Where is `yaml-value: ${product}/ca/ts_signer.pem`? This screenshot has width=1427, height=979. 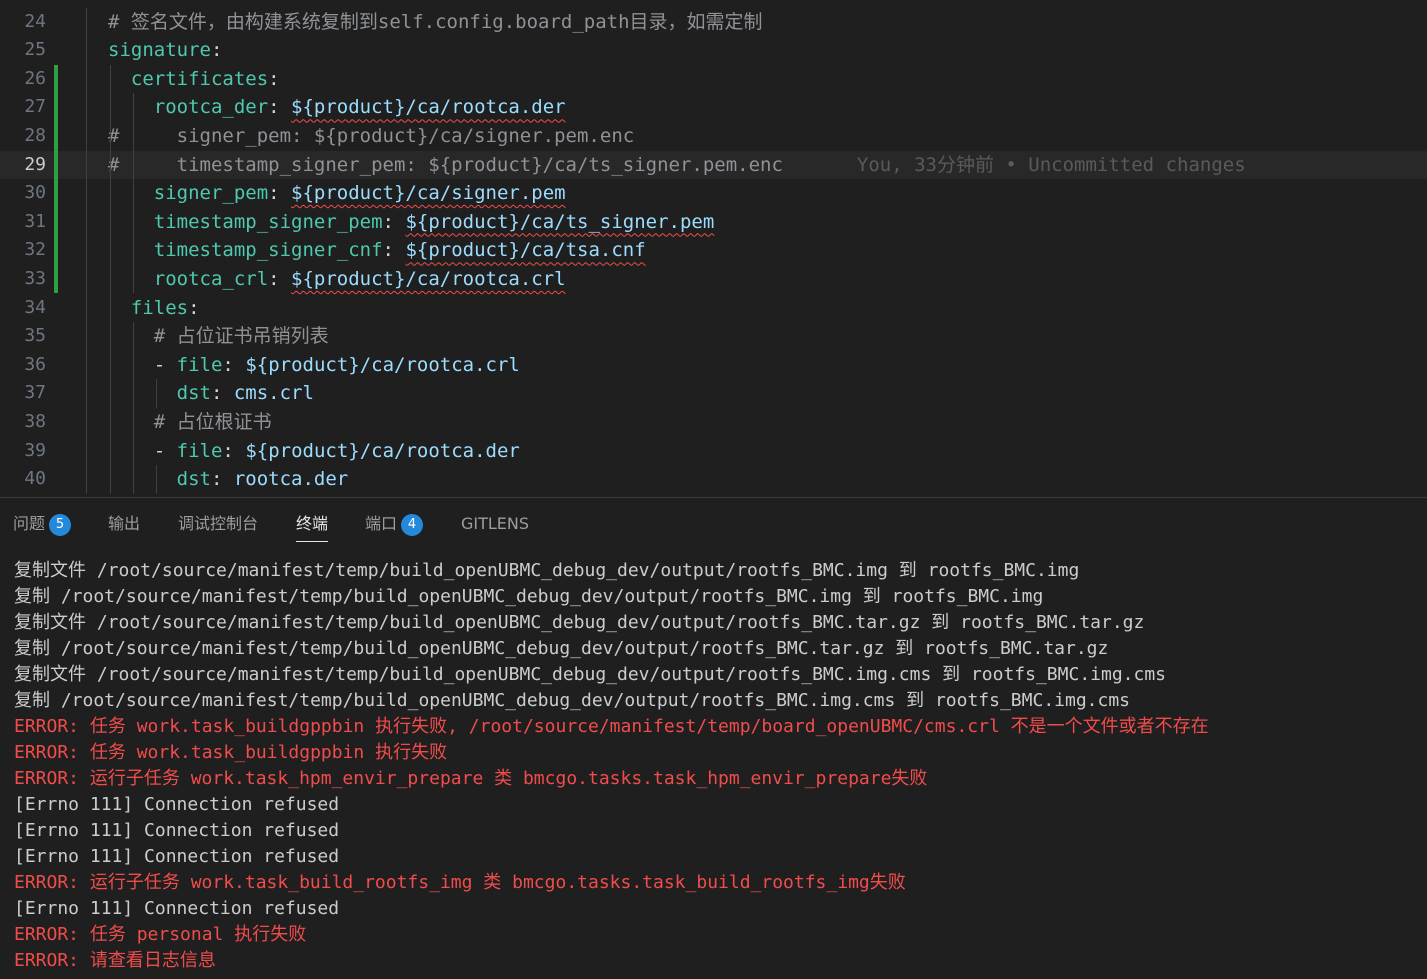
yaml-value: ${product}/ca/ts_signer.pem is located at coordinates (560, 221).